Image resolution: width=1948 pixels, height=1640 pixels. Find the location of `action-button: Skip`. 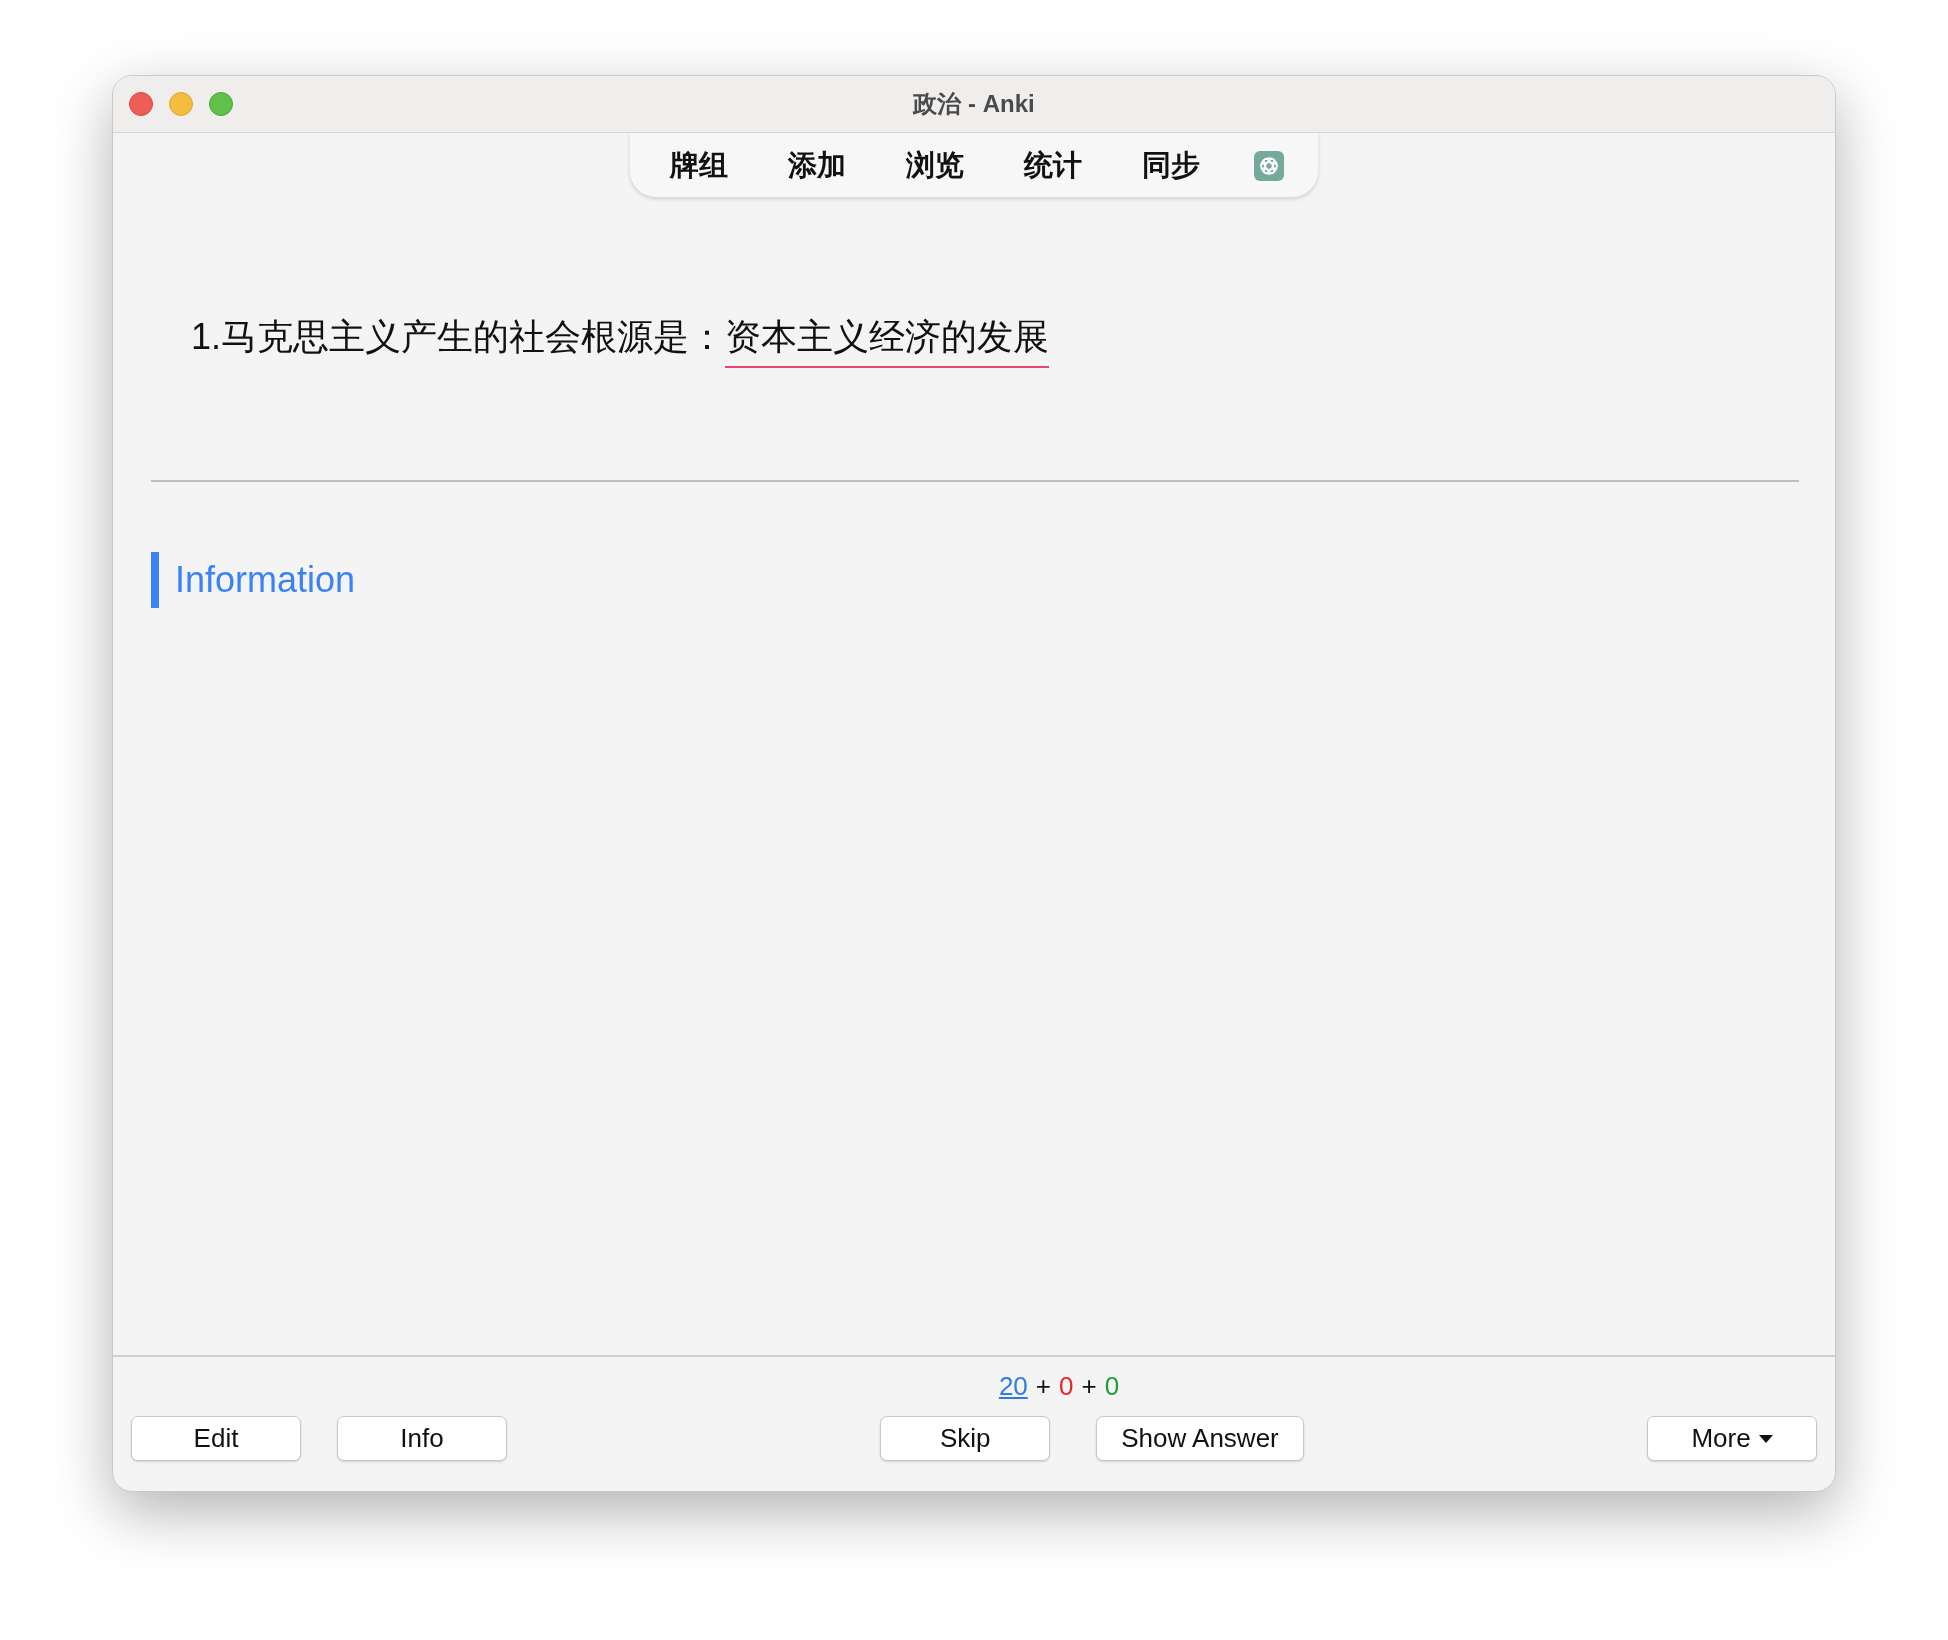

action-button: Skip is located at coordinates (965, 1438).